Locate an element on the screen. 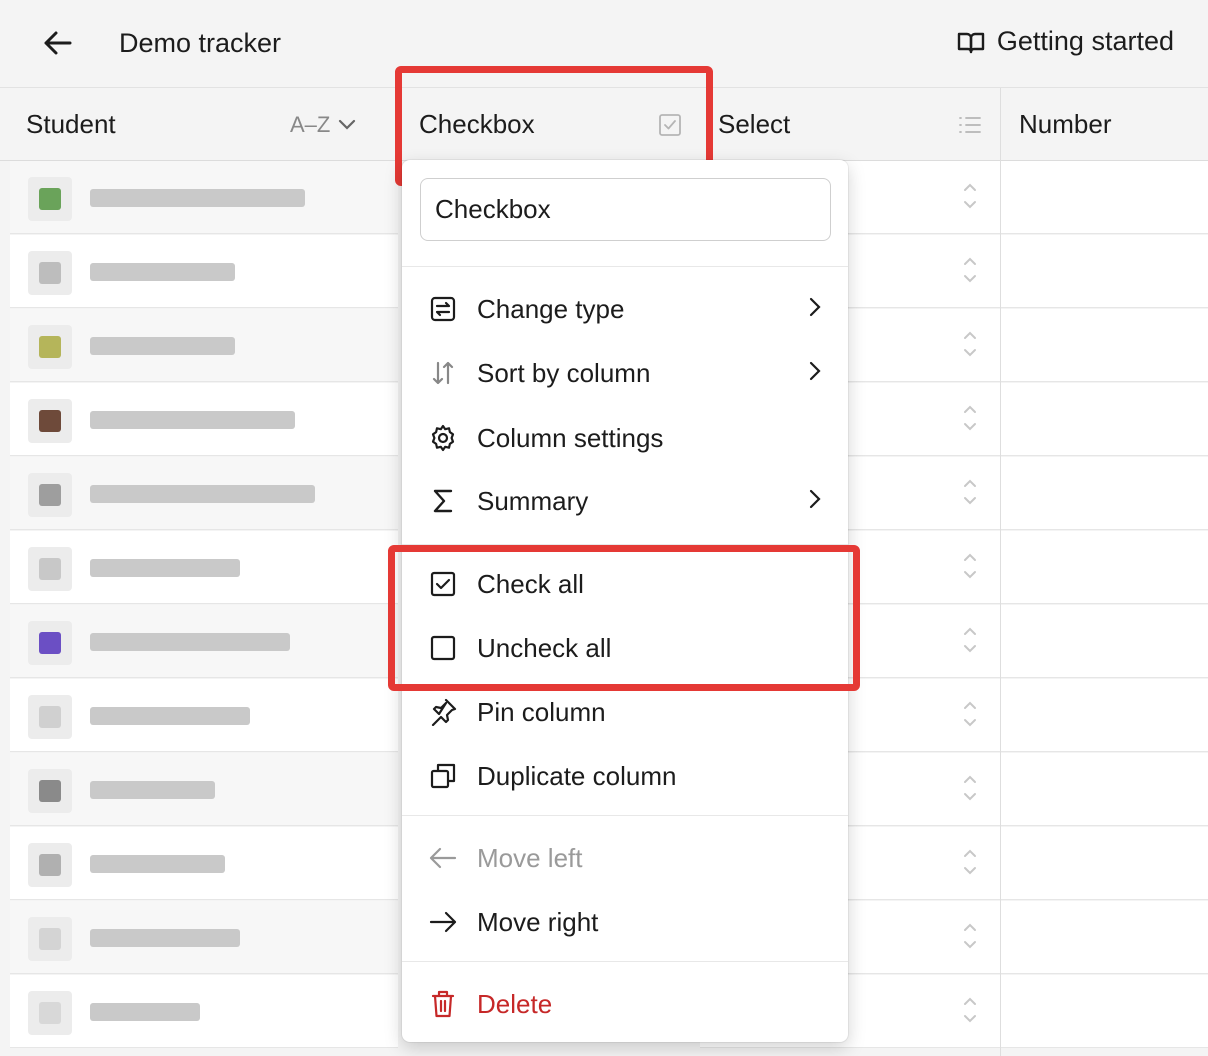 This screenshot has height=1056, width=1208. page-title: Demo tracker is located at coordinates (200, 43).